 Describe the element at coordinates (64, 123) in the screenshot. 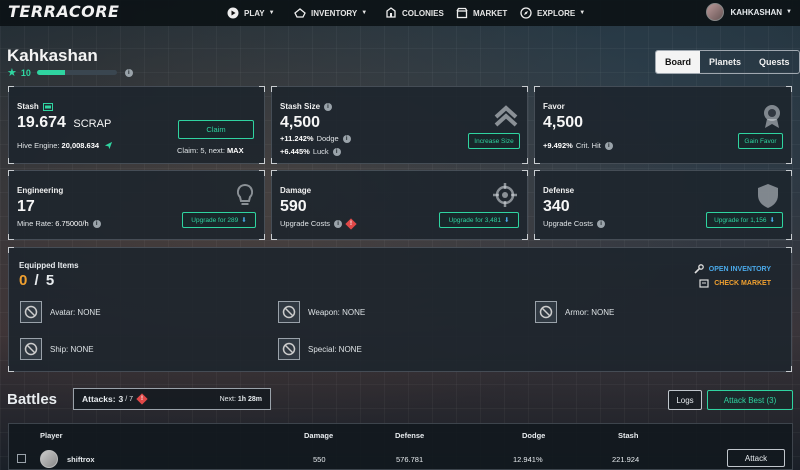

I see `stash-value-row: 19.674 SCRAP` at that location.